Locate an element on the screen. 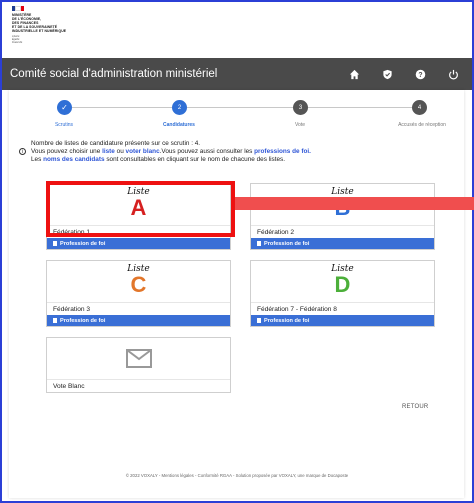 The image size is (474, 503). liste-link: liste is located at coordinates (108, 151).